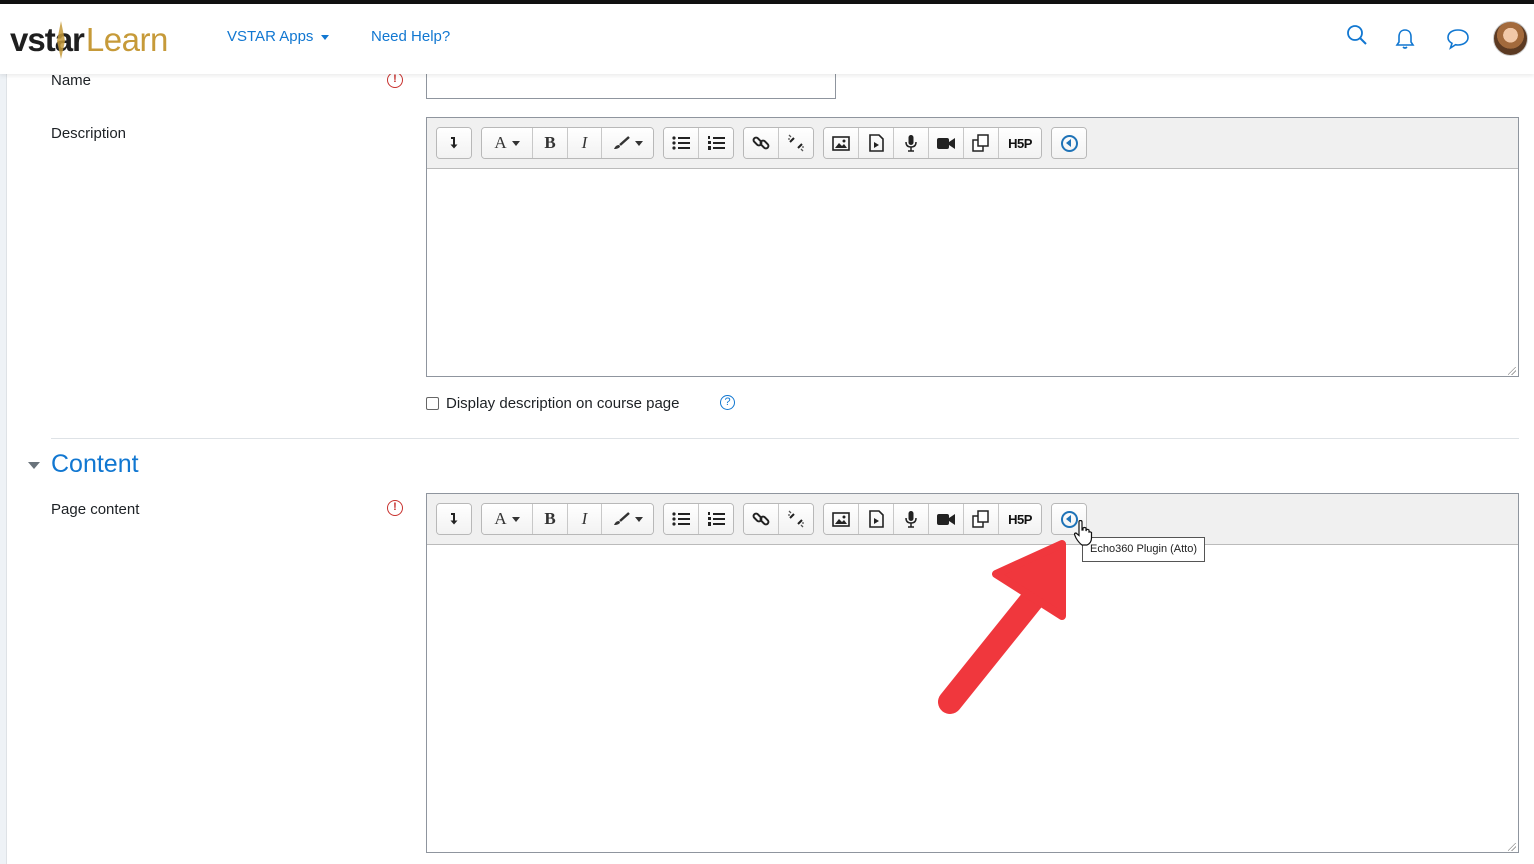 The image size is (1534, 864). What do you see at coordinates (71, 80) in the screenshot?
I see `name-label: Name` at bounding box center [71, 80].